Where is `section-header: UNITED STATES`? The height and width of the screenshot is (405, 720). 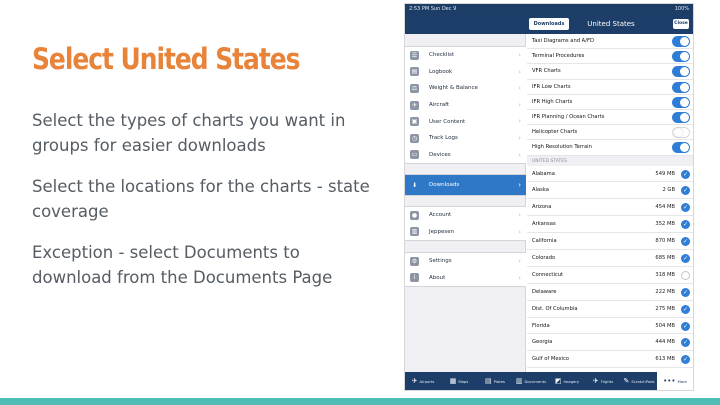 section-header: UNITED STATES is located at coordinates (610, 160).